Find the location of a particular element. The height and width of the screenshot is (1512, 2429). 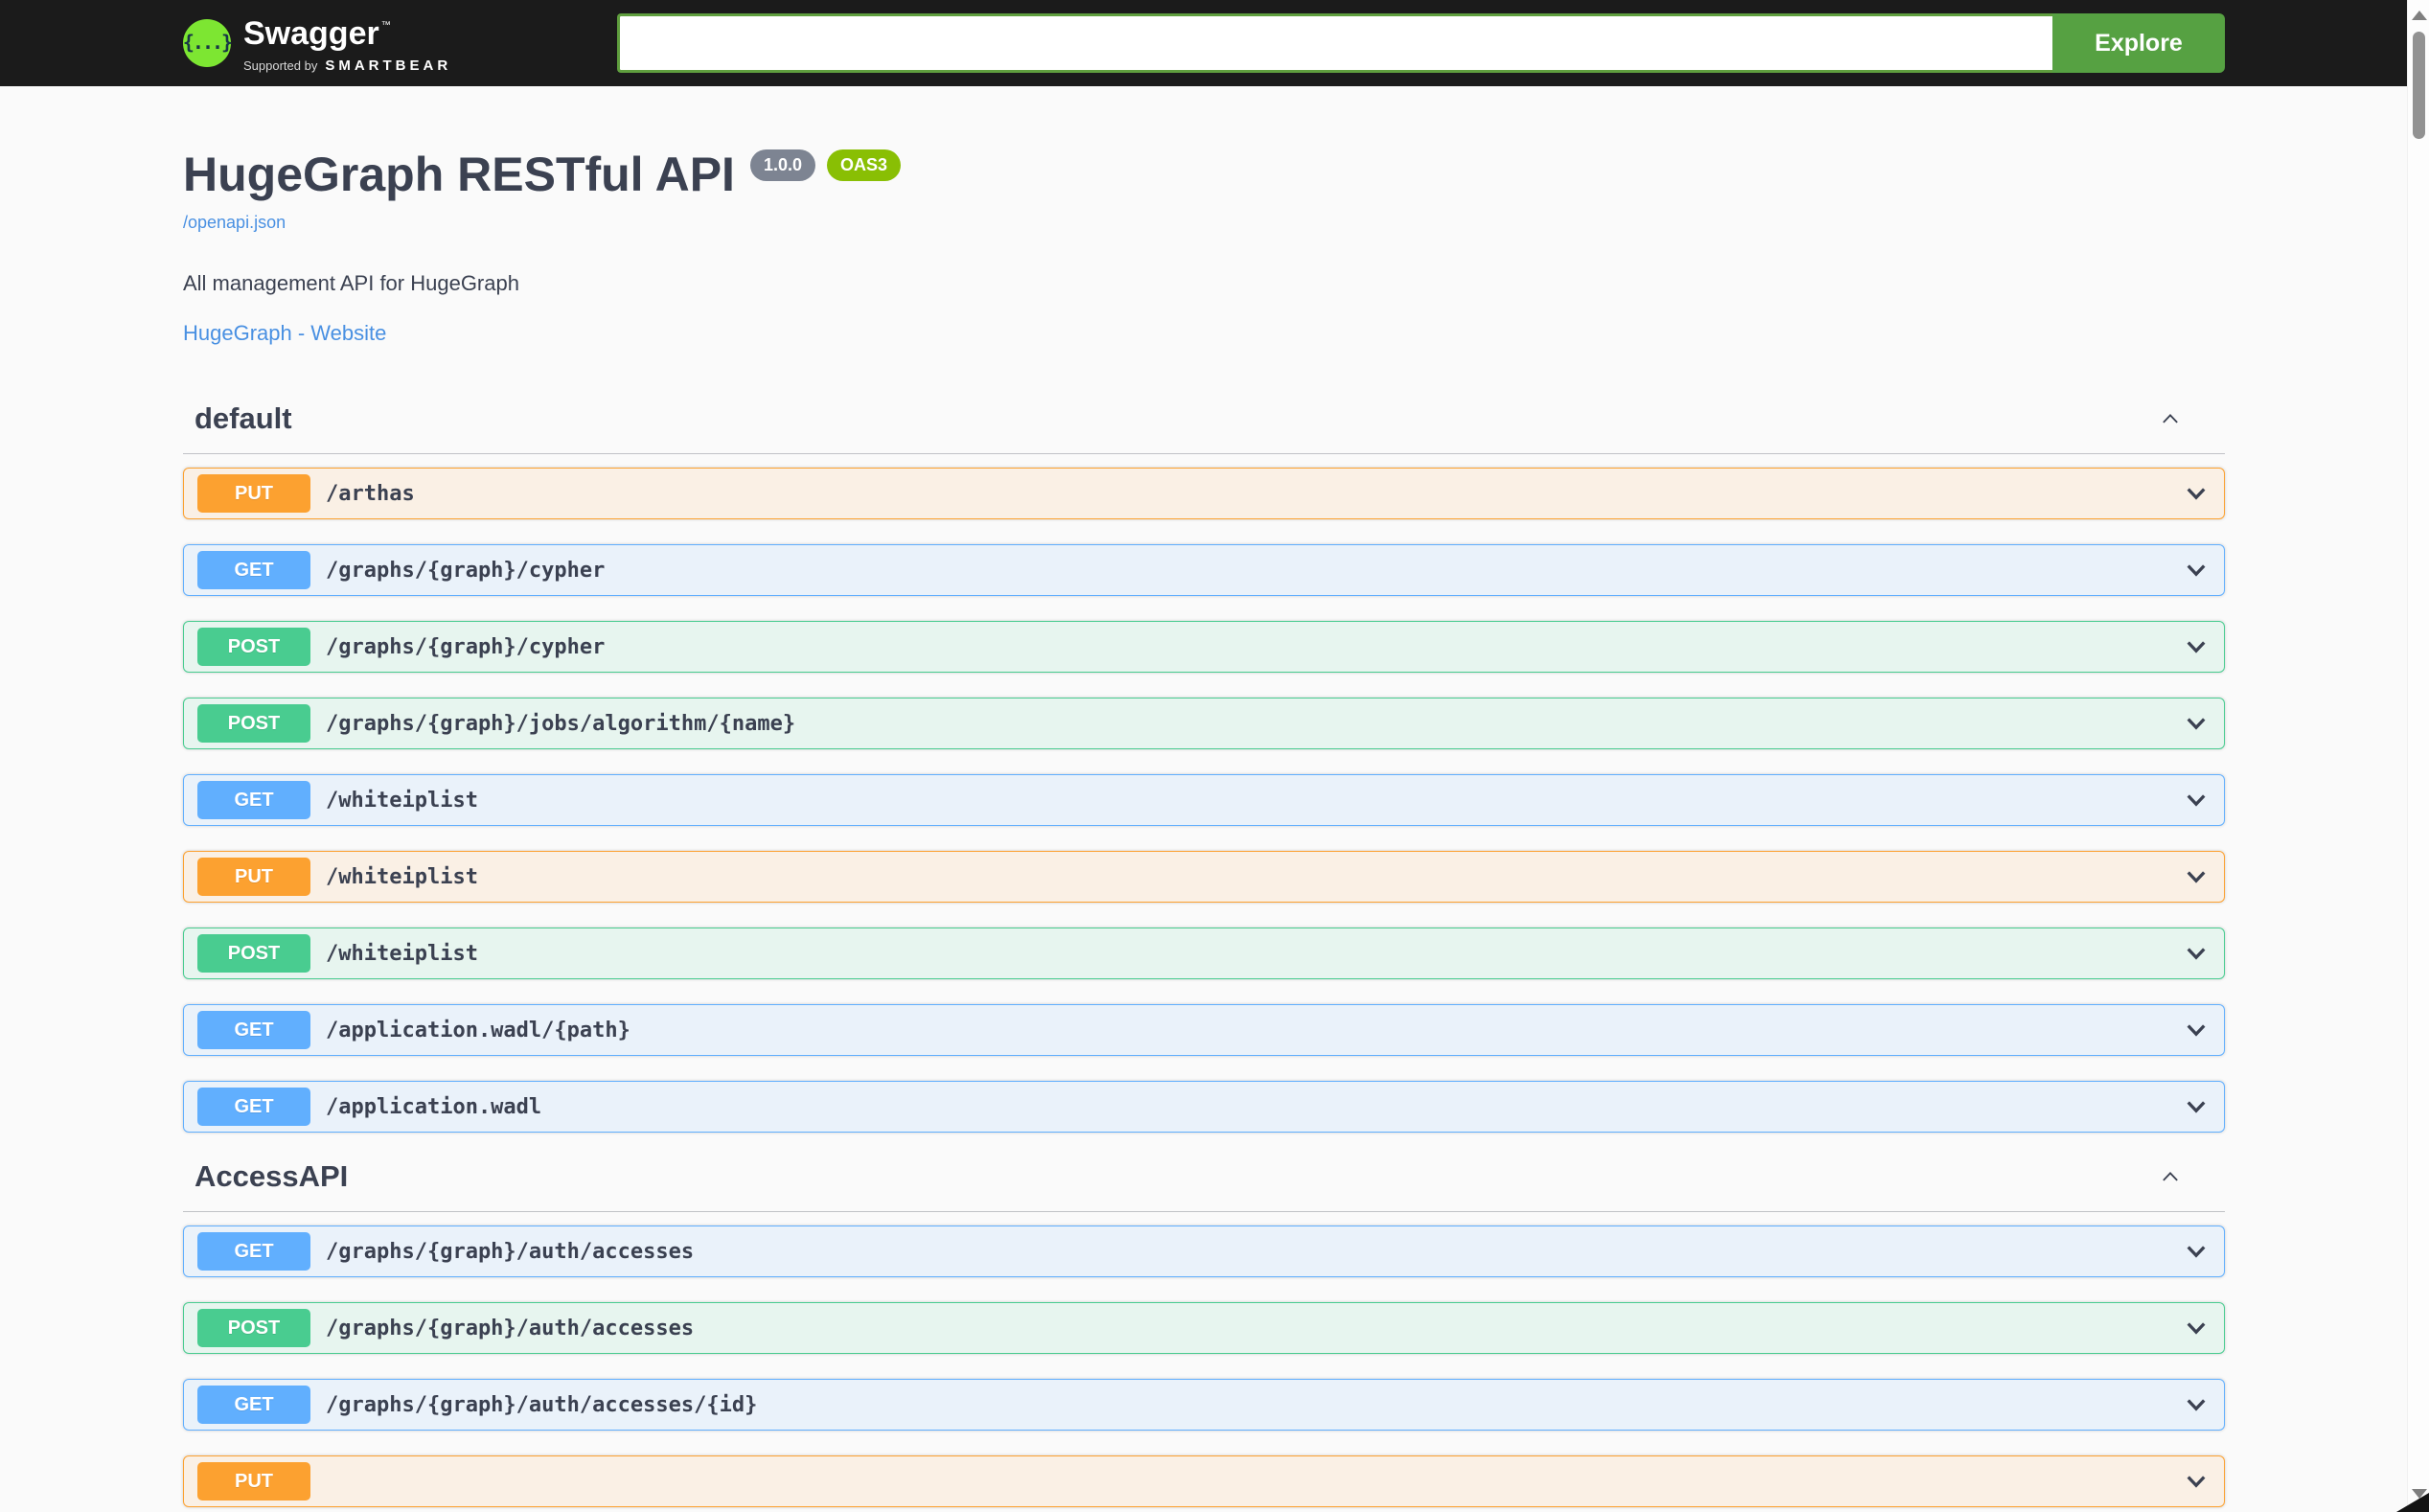

openapi-json-link: /openapi.json is located at coordinates (235, 223).